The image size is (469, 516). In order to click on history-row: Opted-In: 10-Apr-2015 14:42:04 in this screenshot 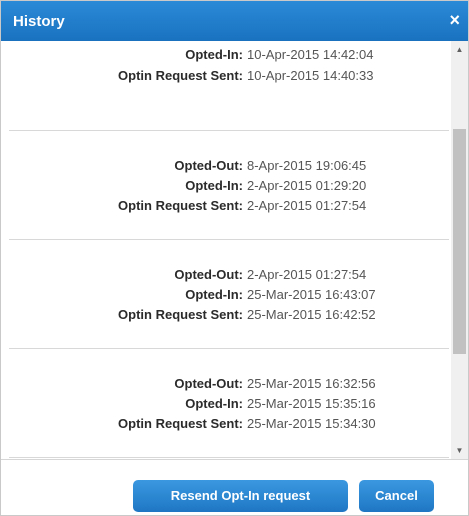, I will do `click(229, 58)`.